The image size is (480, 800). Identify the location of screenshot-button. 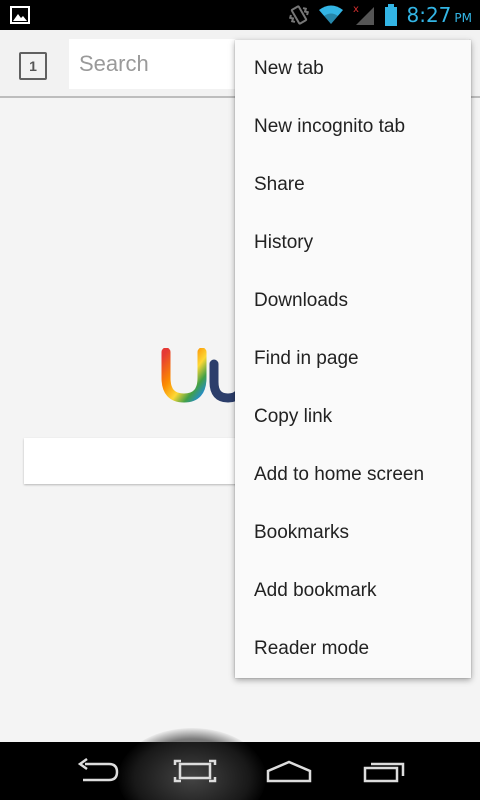
(195, 771).